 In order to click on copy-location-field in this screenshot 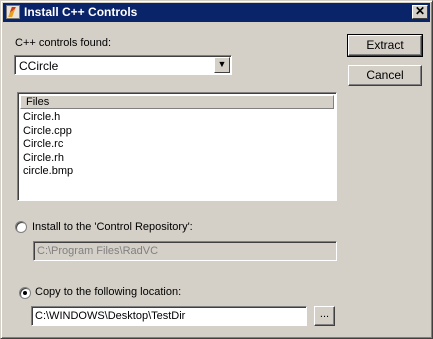, I will do `click(169, 316)`.